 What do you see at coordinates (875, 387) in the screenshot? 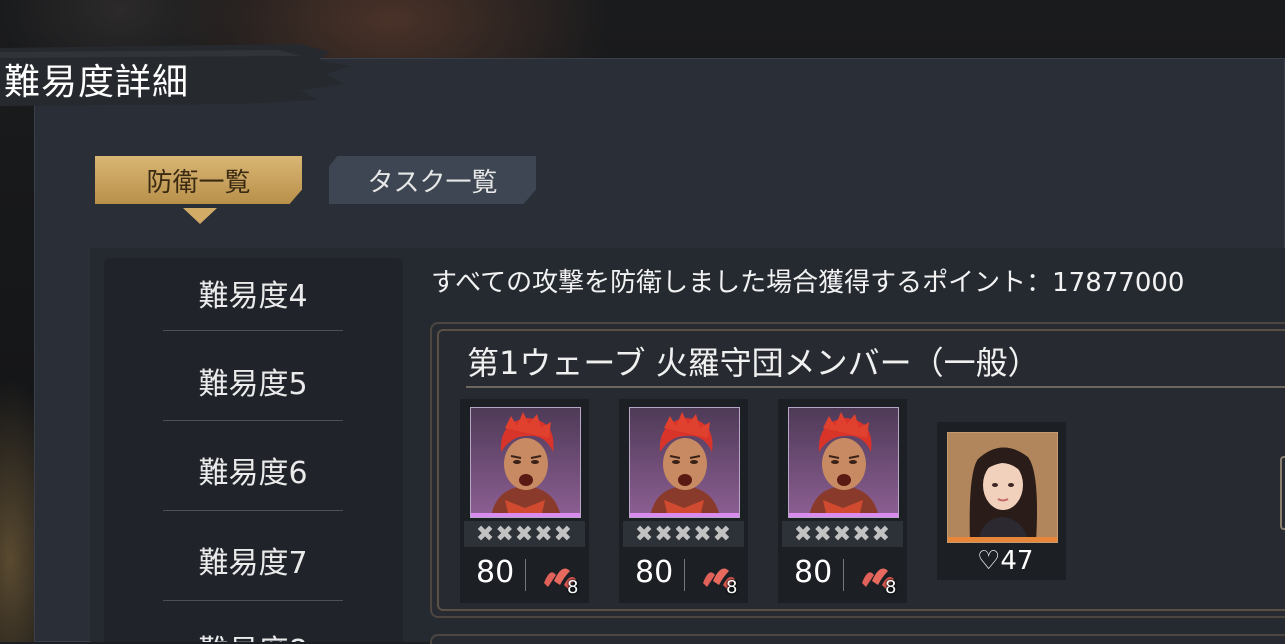
I see `wave-title-divider` at bounding box center [875, 387].